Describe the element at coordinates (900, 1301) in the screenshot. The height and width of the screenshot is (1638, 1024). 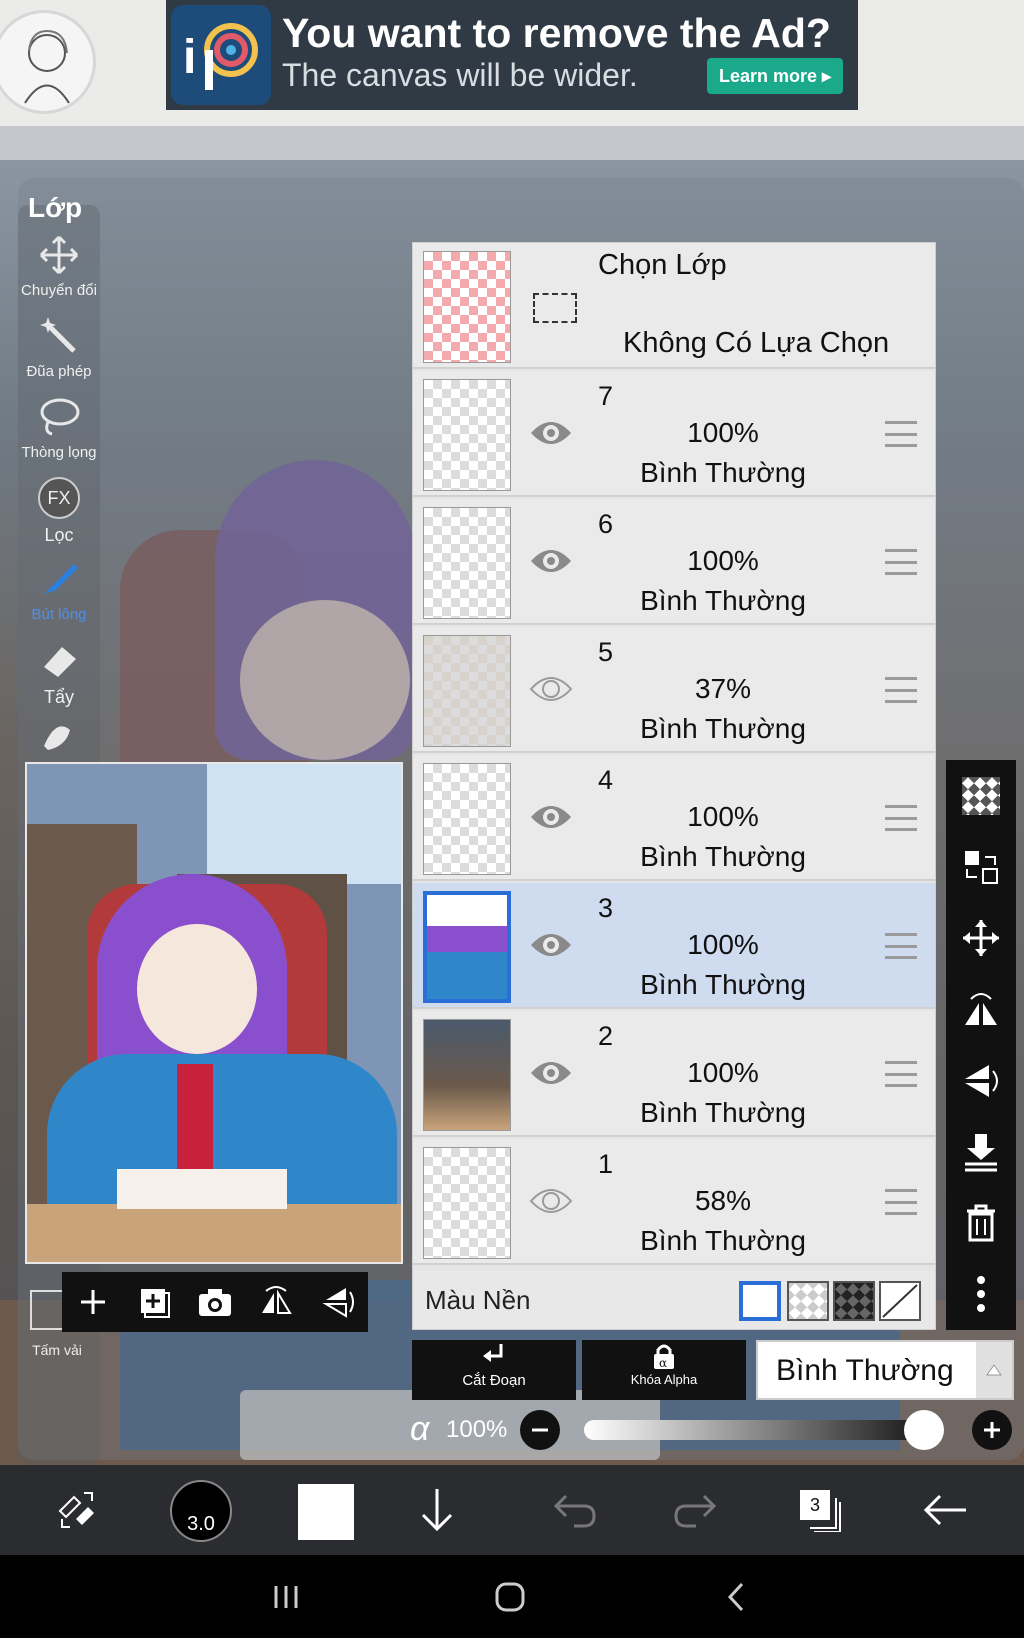
I see `bg-none-swatch` at that location.